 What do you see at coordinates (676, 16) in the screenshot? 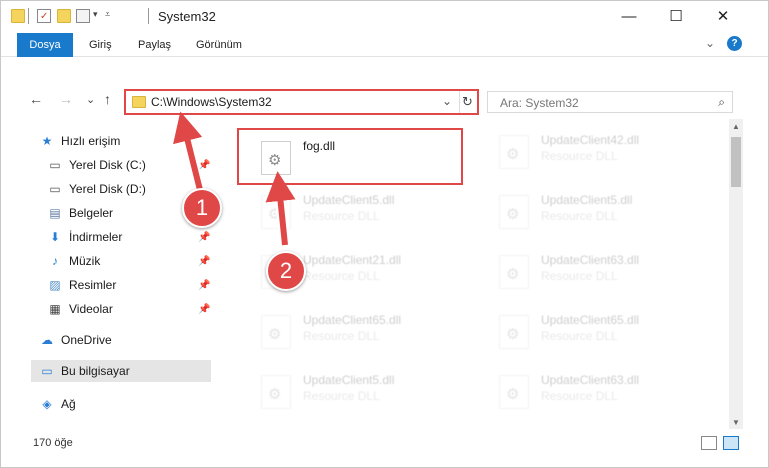
I see `maximize-button: ☐` at bounding box center [676, 16].